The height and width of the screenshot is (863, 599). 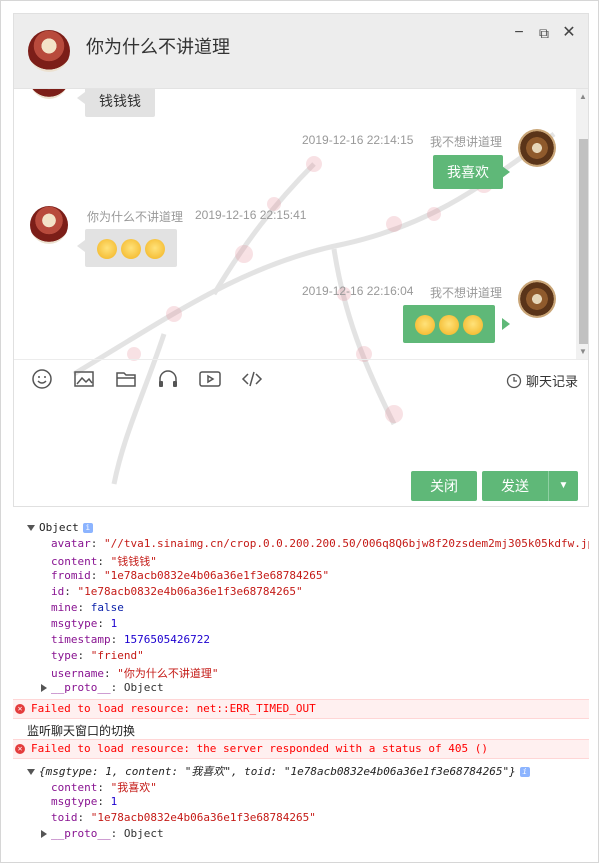 What do you see at coordinates (84, 380) in the screenshot?
I see `image-icon` at bounding box center [84, 380].